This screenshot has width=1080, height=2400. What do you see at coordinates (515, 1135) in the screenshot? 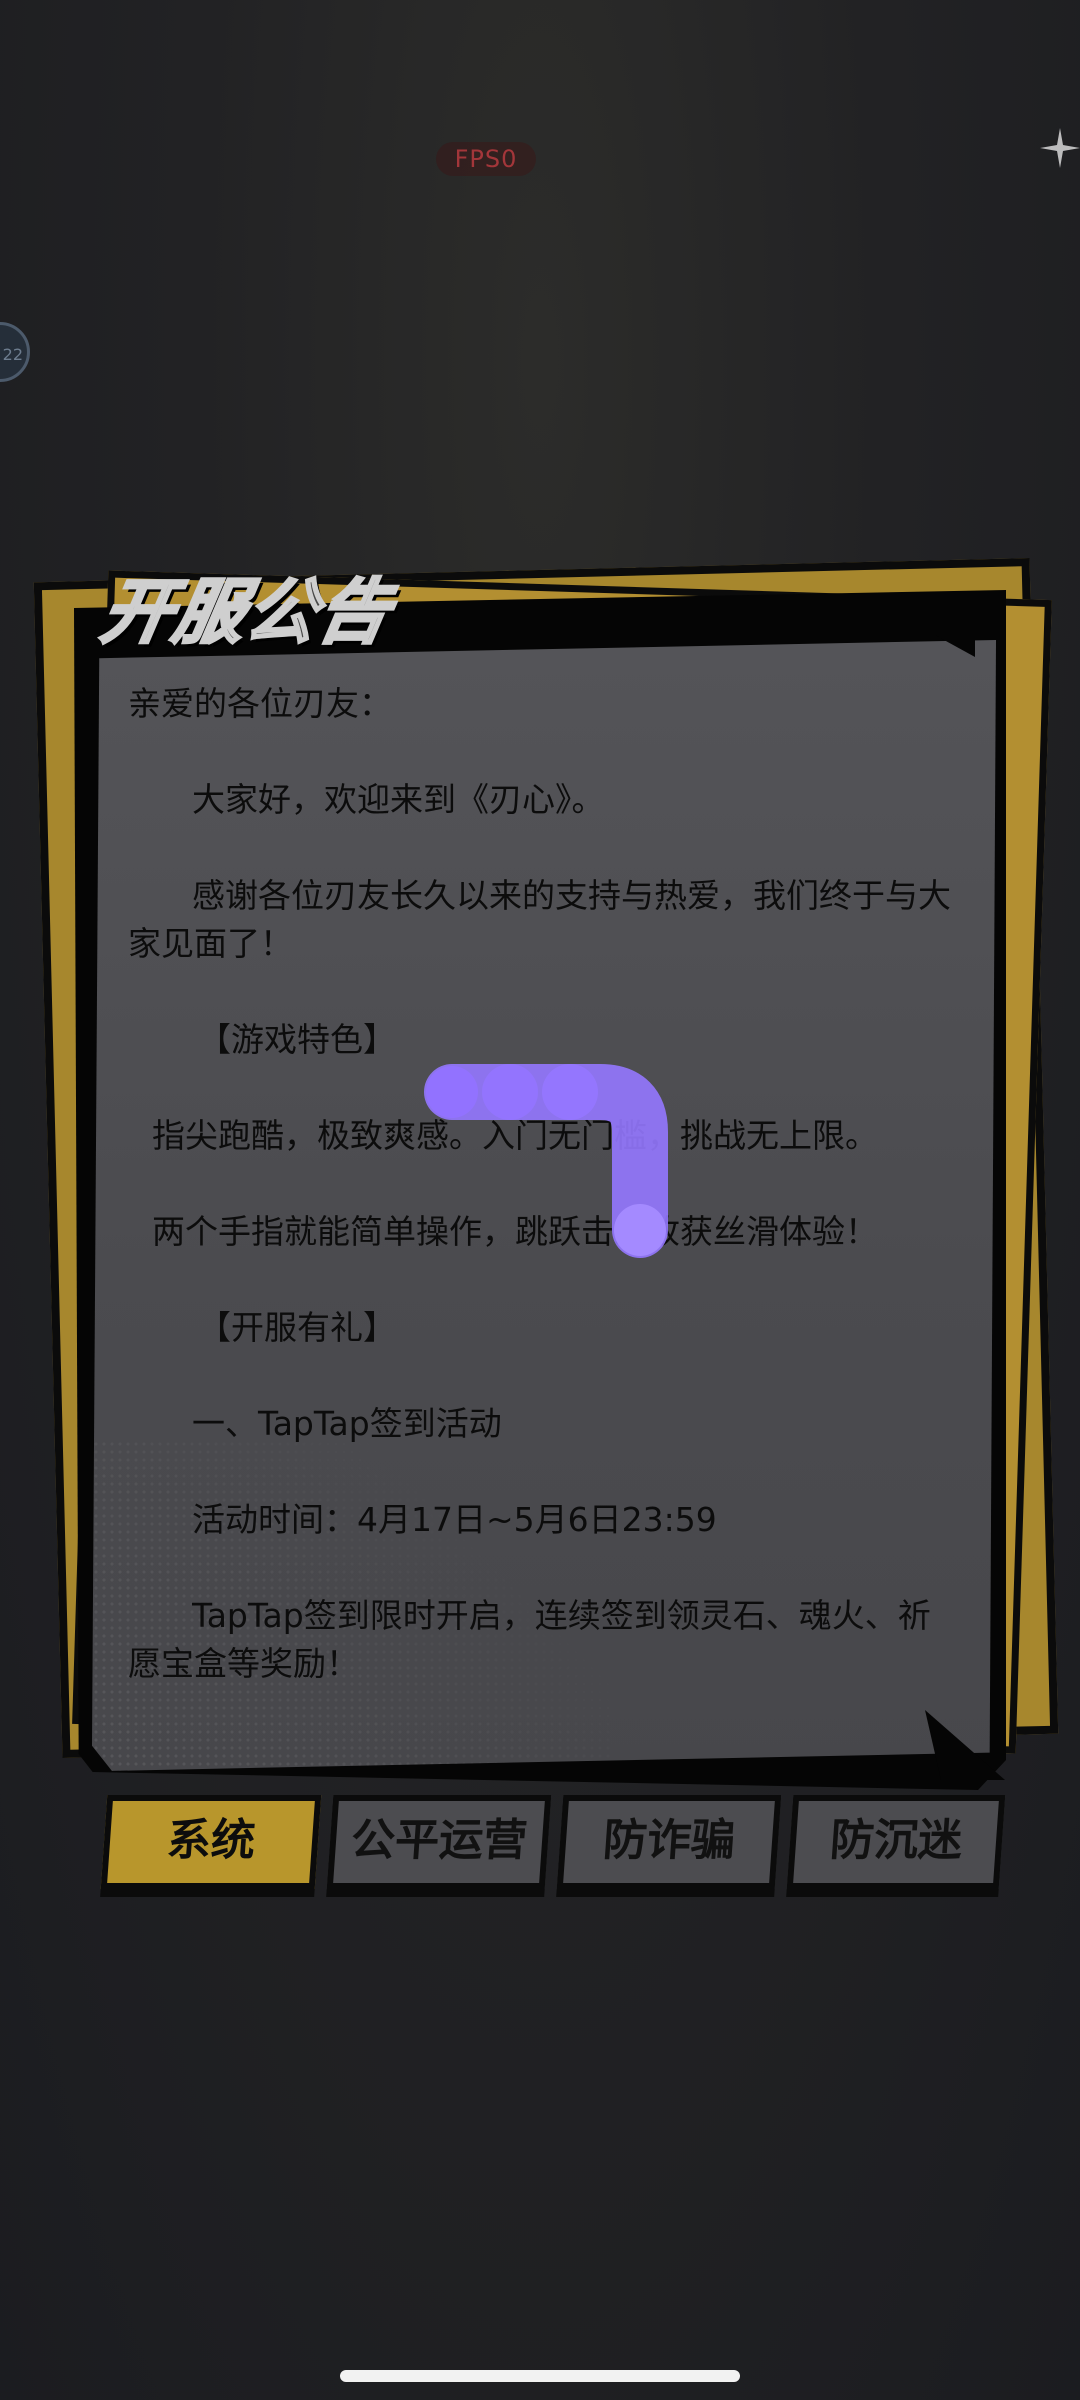
I see `feature-text-1: 指尖跑酷，极致爽感。入门无门槛，挑战无上限。` at bounding box center [515, 1135].